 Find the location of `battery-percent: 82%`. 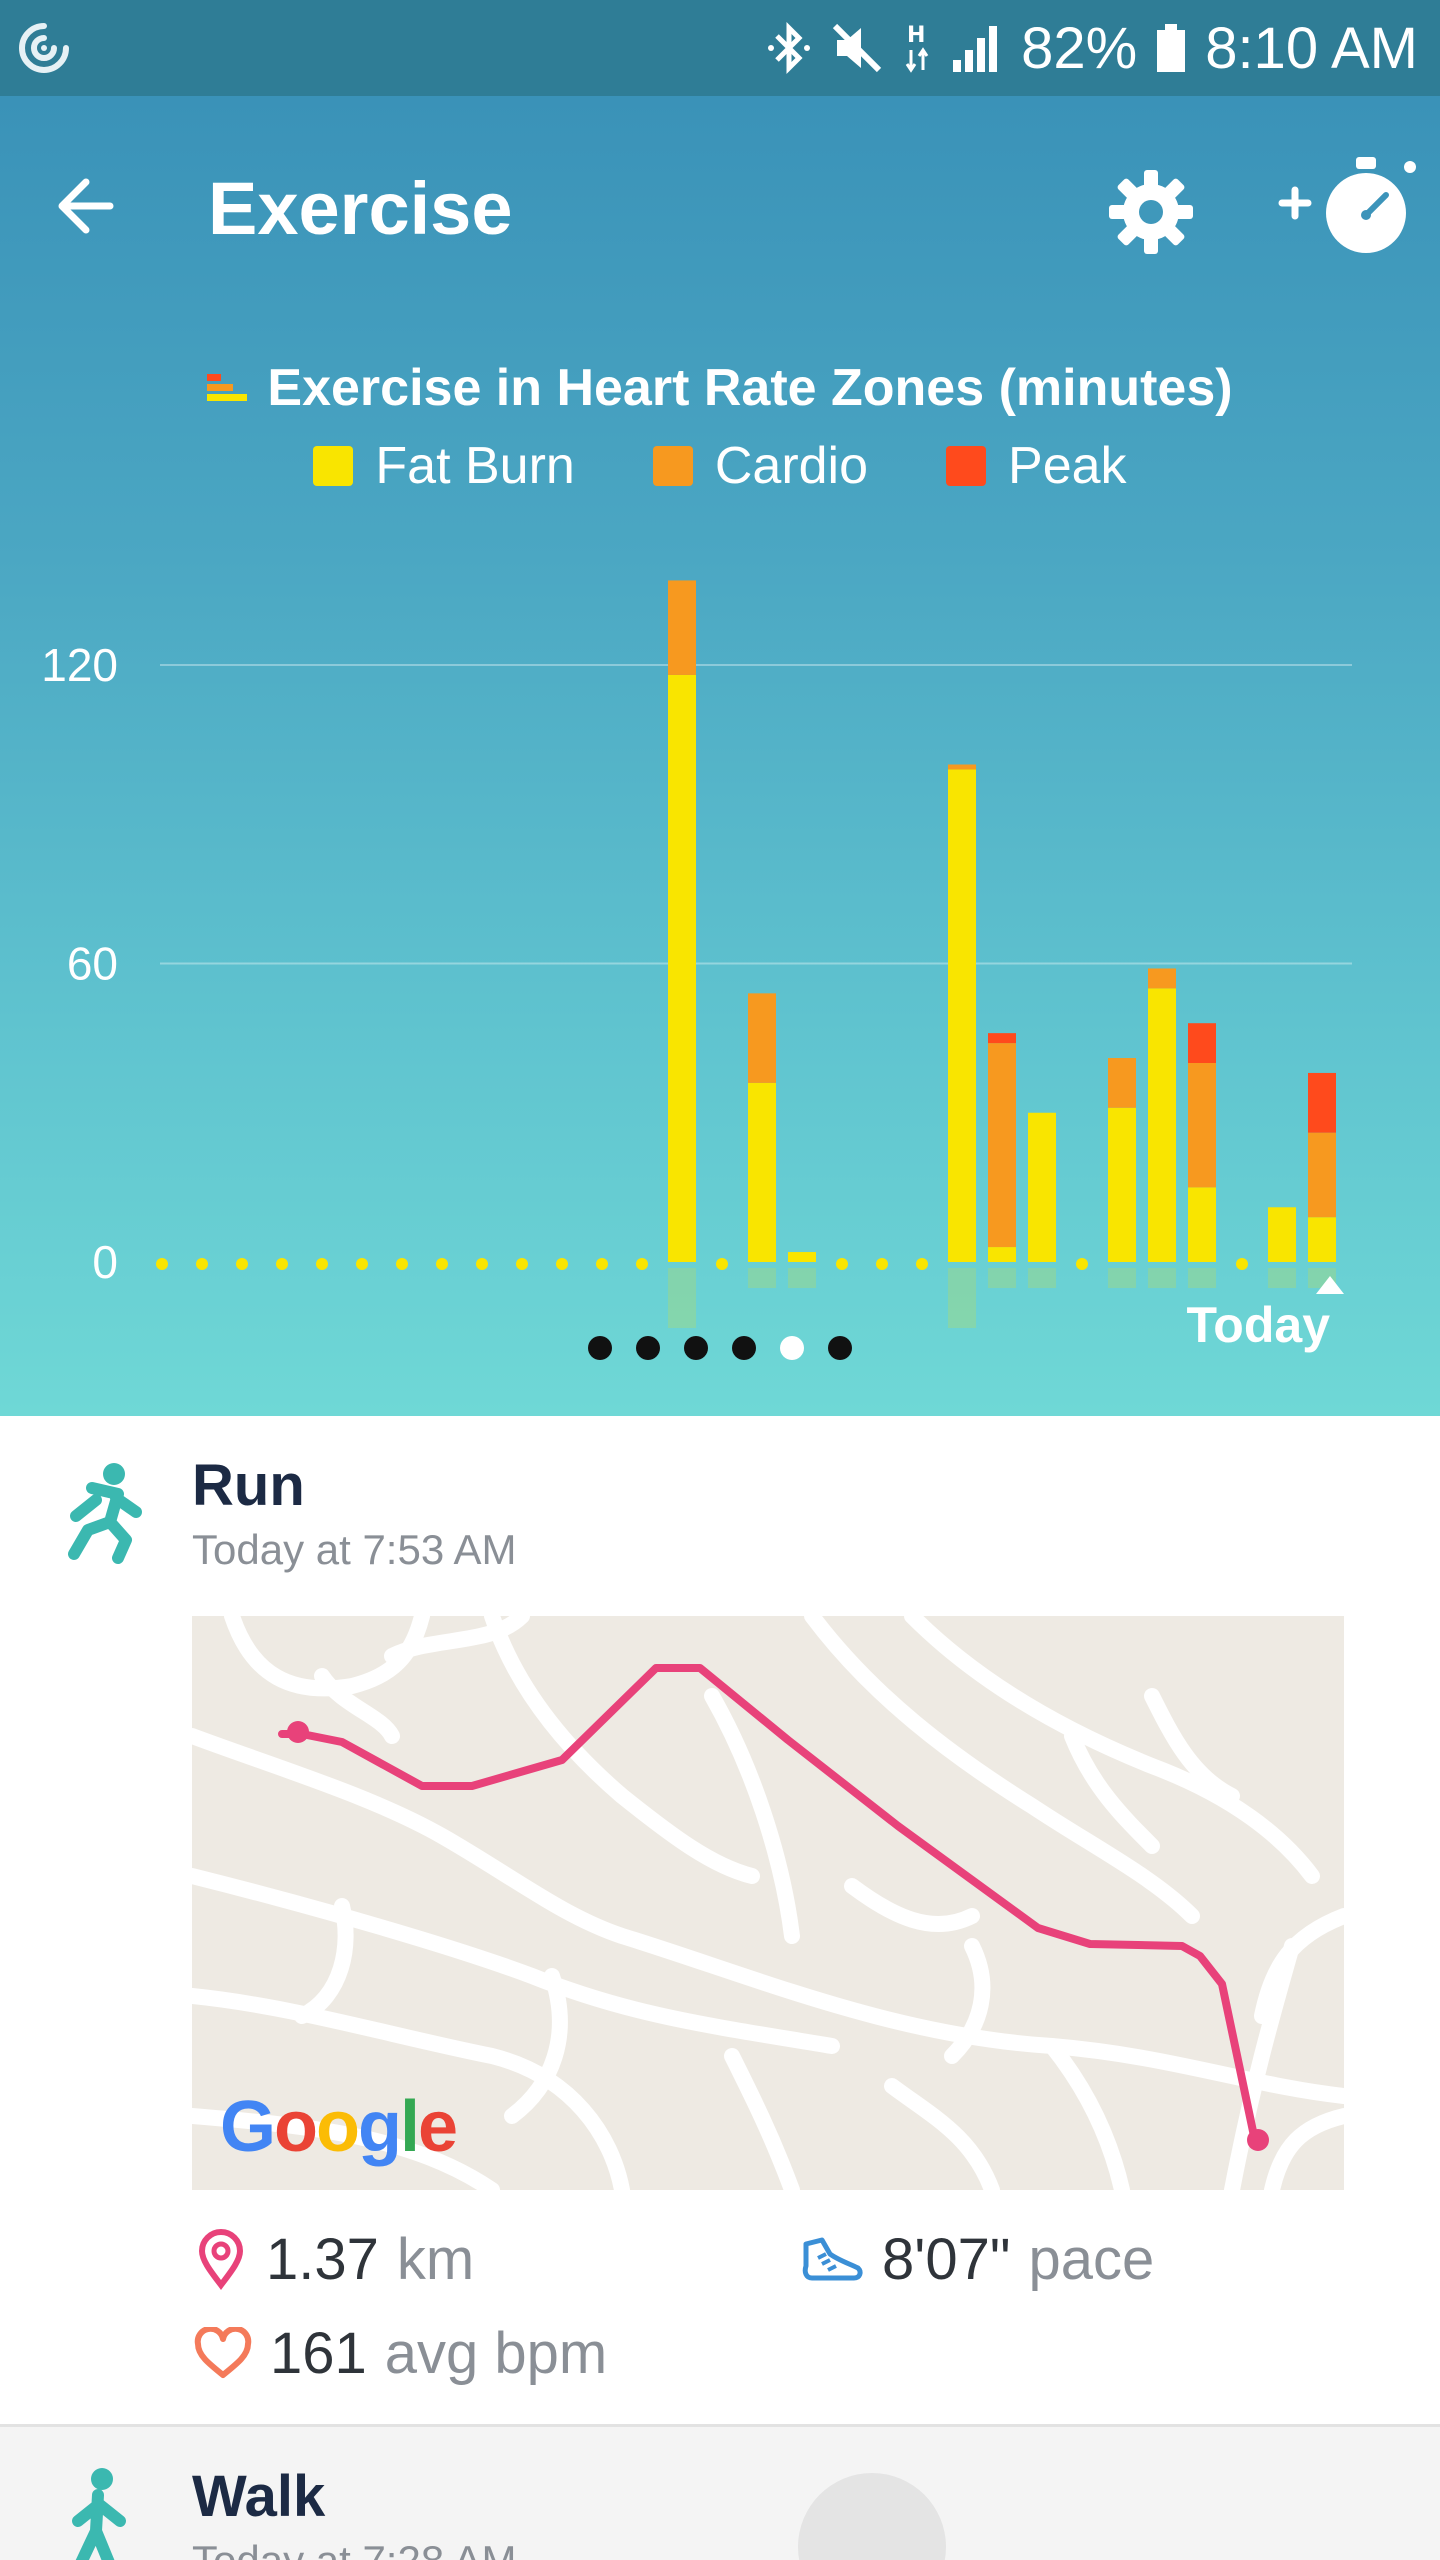

battery-percent: 82% is located at coordinates (1079, 48).